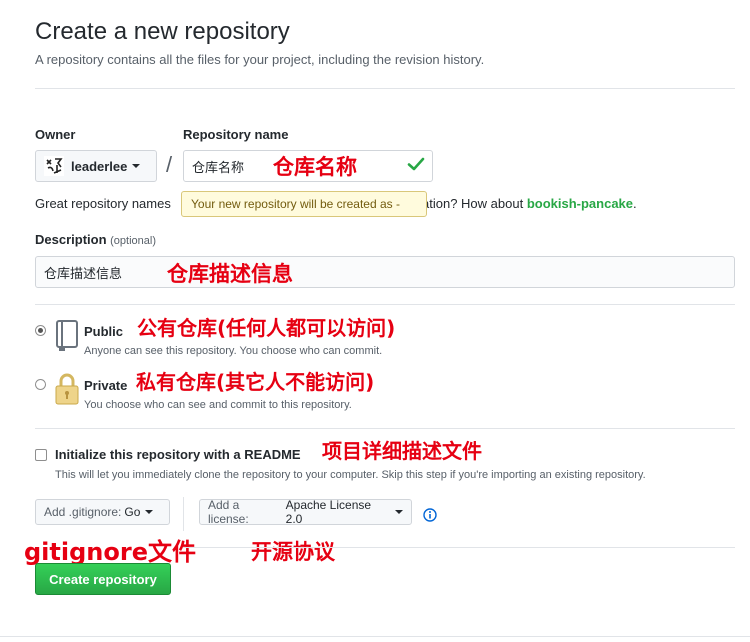 The height and width of the screenshot is (642, 750). Describe the element at coordinates (328, 512) in the screenshot. I see `license-value: Apache License 2.0` at that location.